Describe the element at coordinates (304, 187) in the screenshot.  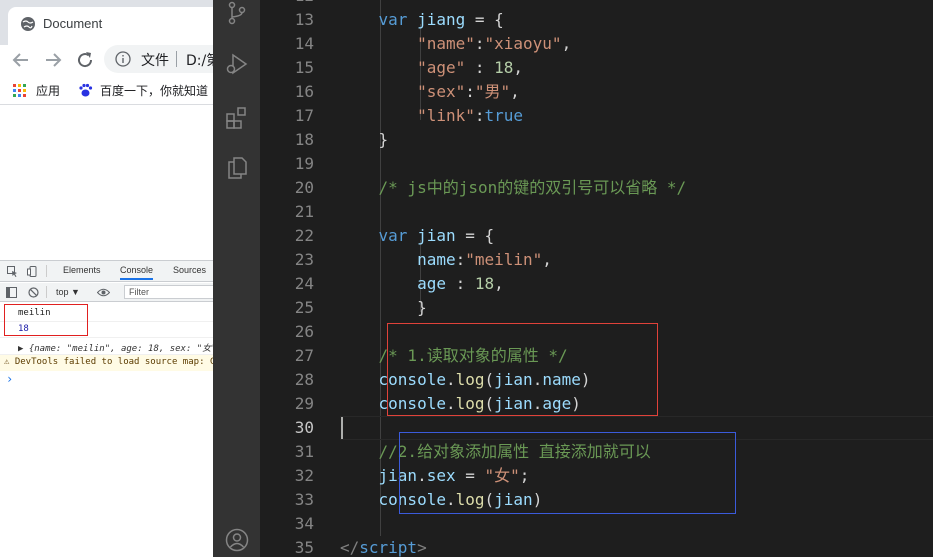
I see `line-number: 20` at that location.